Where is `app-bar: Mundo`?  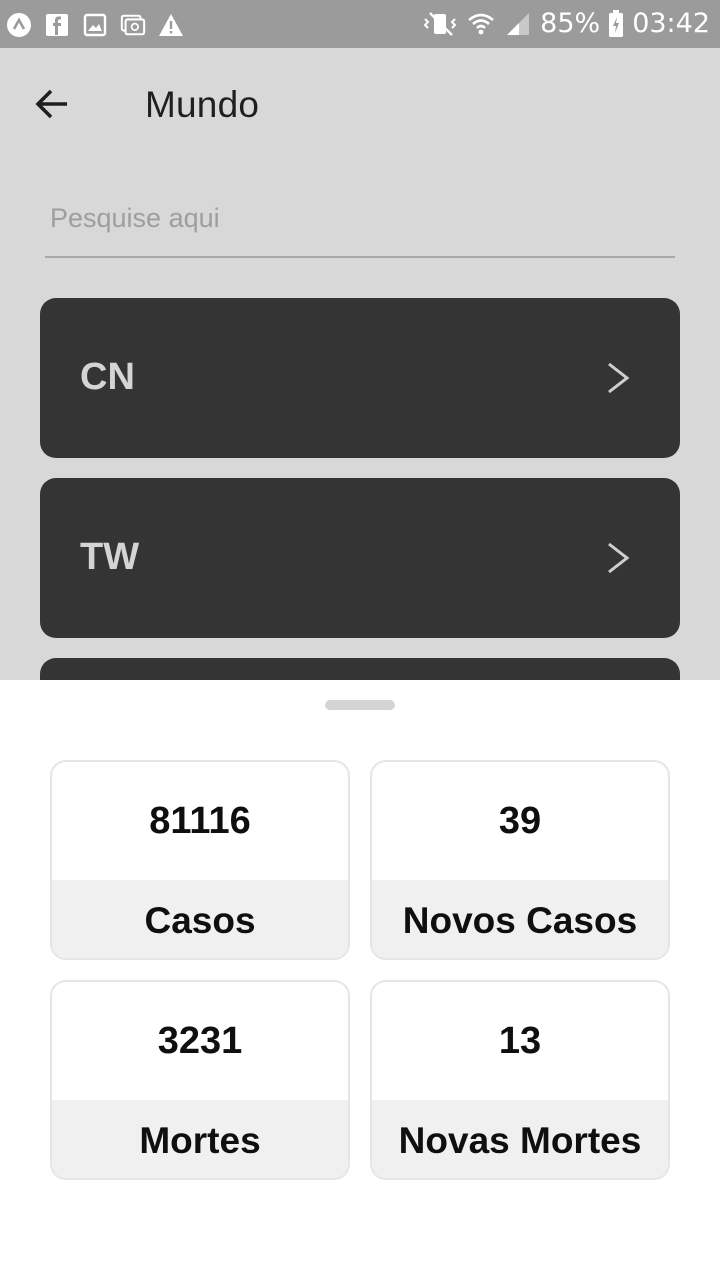
app-bar: Mundo is located at coordinates (360, 104).